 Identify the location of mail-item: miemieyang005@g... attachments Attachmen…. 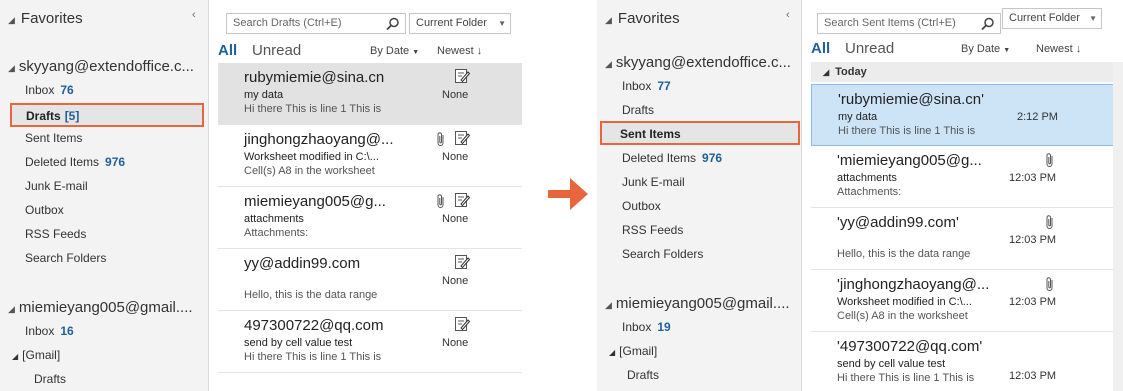
(370, 218).